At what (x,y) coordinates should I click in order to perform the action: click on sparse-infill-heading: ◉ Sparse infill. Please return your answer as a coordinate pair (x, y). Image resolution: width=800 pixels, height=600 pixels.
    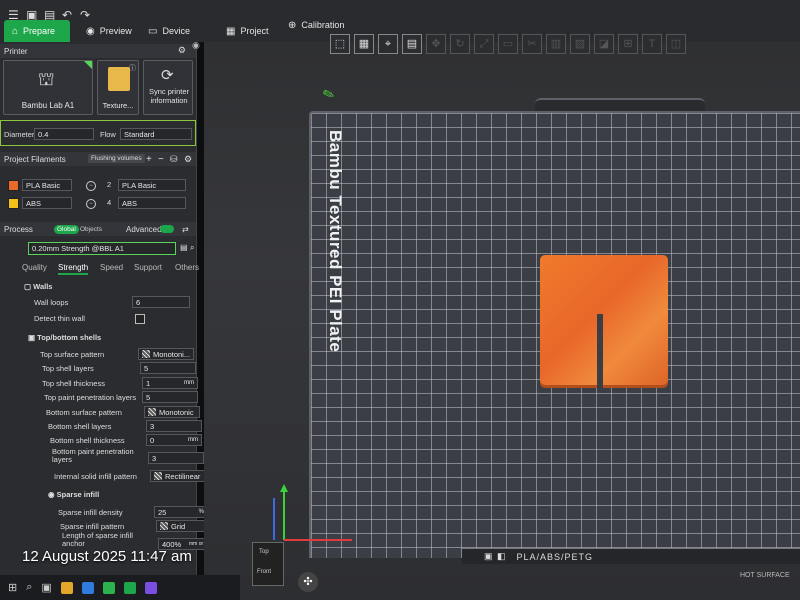
    Looking at the image, I should click on (74, 494).